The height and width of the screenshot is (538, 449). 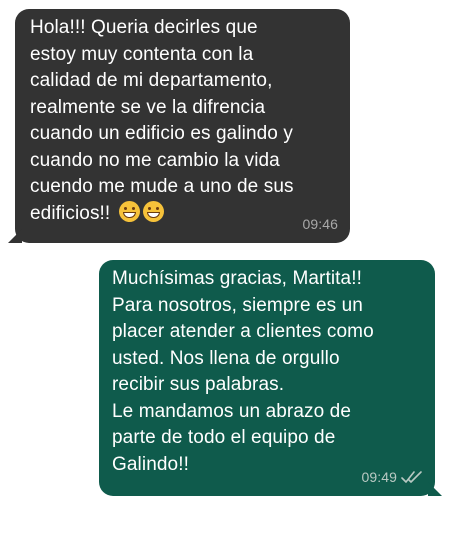 What do you see at coordinates (231, 411) in the screenshot?
I see `message-line: Le mandamos un abrazo de` at bounding box center [231, 411].